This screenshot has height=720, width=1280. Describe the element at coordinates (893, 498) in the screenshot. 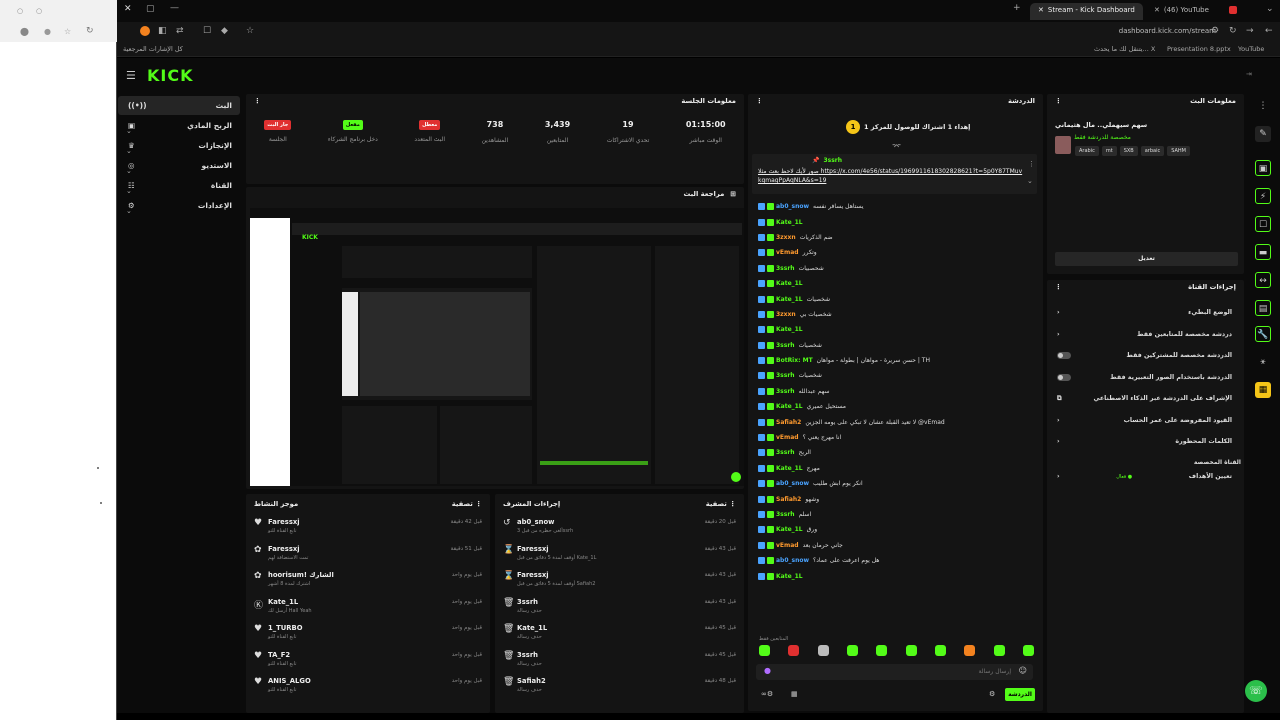

I see `chat-message: Safiah2 وشهو` at that location.